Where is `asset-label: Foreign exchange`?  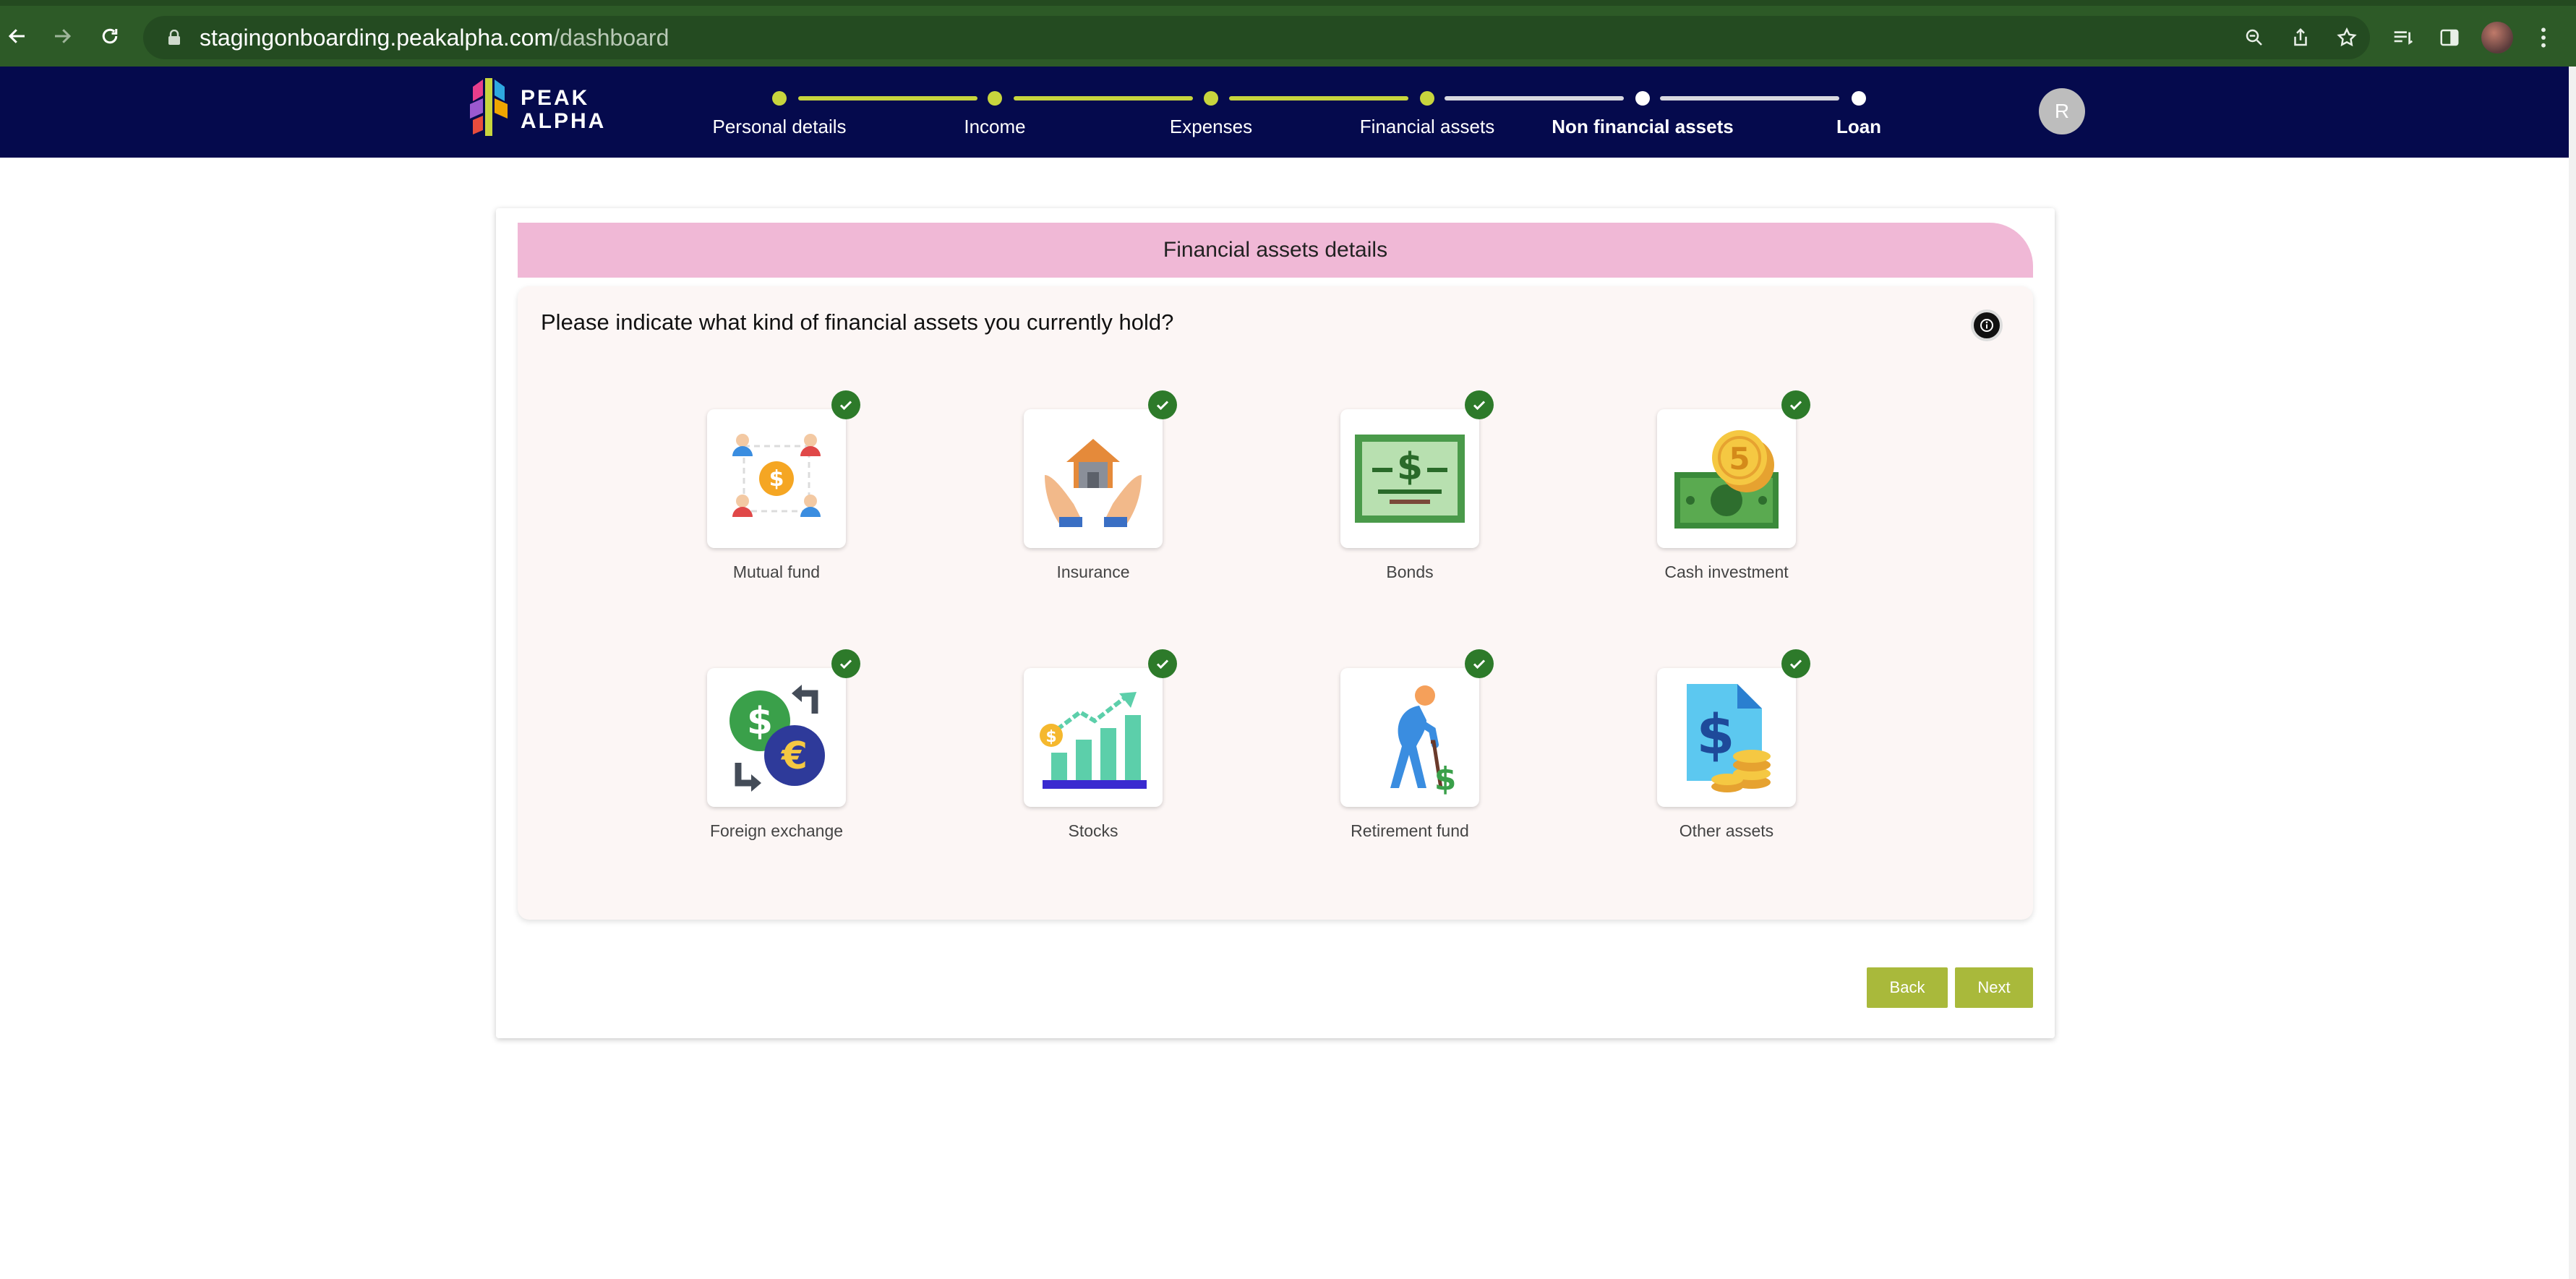
asset-label: Foreign exchange is located at coordinates (776, 830).